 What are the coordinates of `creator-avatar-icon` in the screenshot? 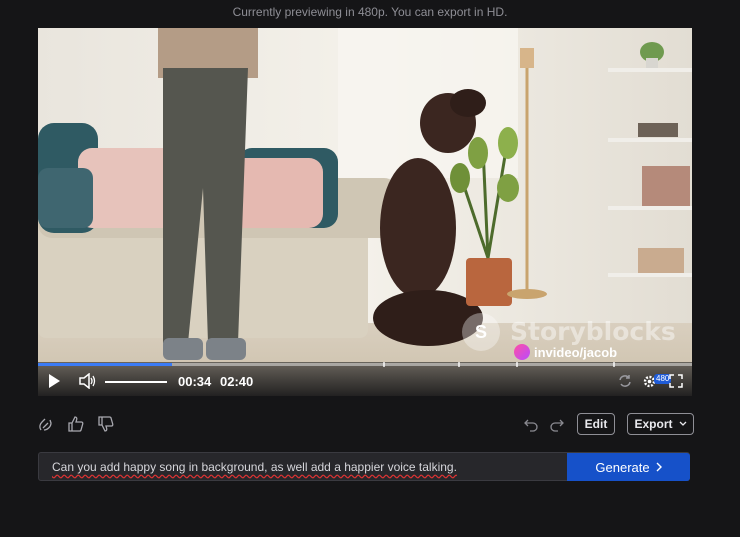 It's located at (522, 352).